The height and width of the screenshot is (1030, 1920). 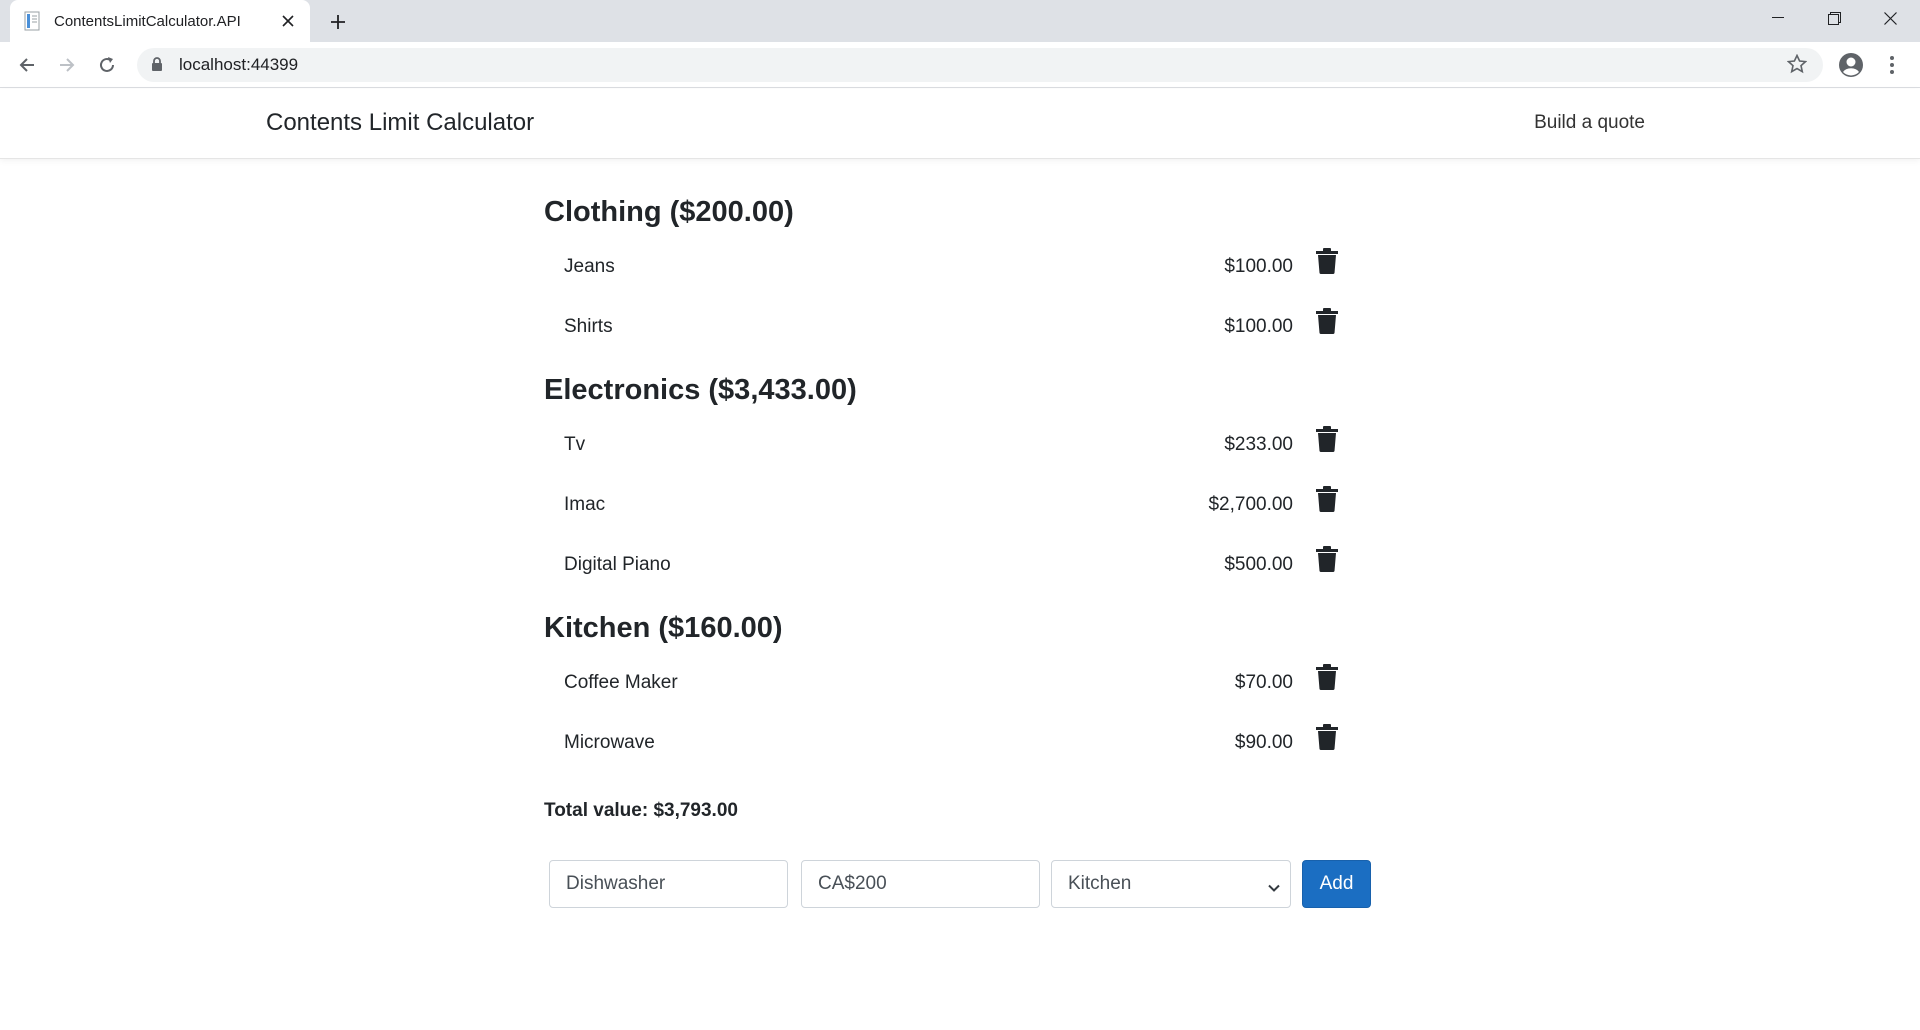 I want to click on category-heading: Kitchen ($160.00), so click(x=663, y=628).